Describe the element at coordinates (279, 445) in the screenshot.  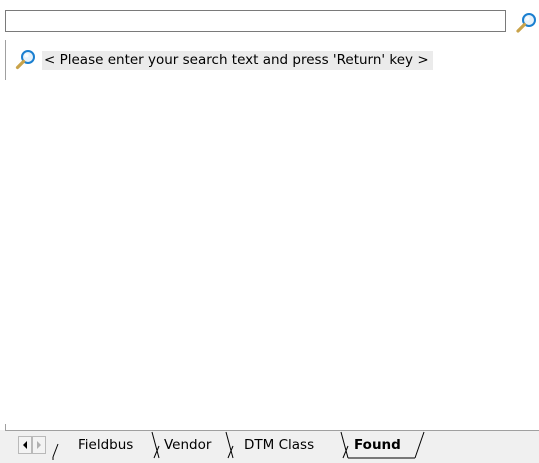
I see `tab-dtm-class: DTM Class` at that location.